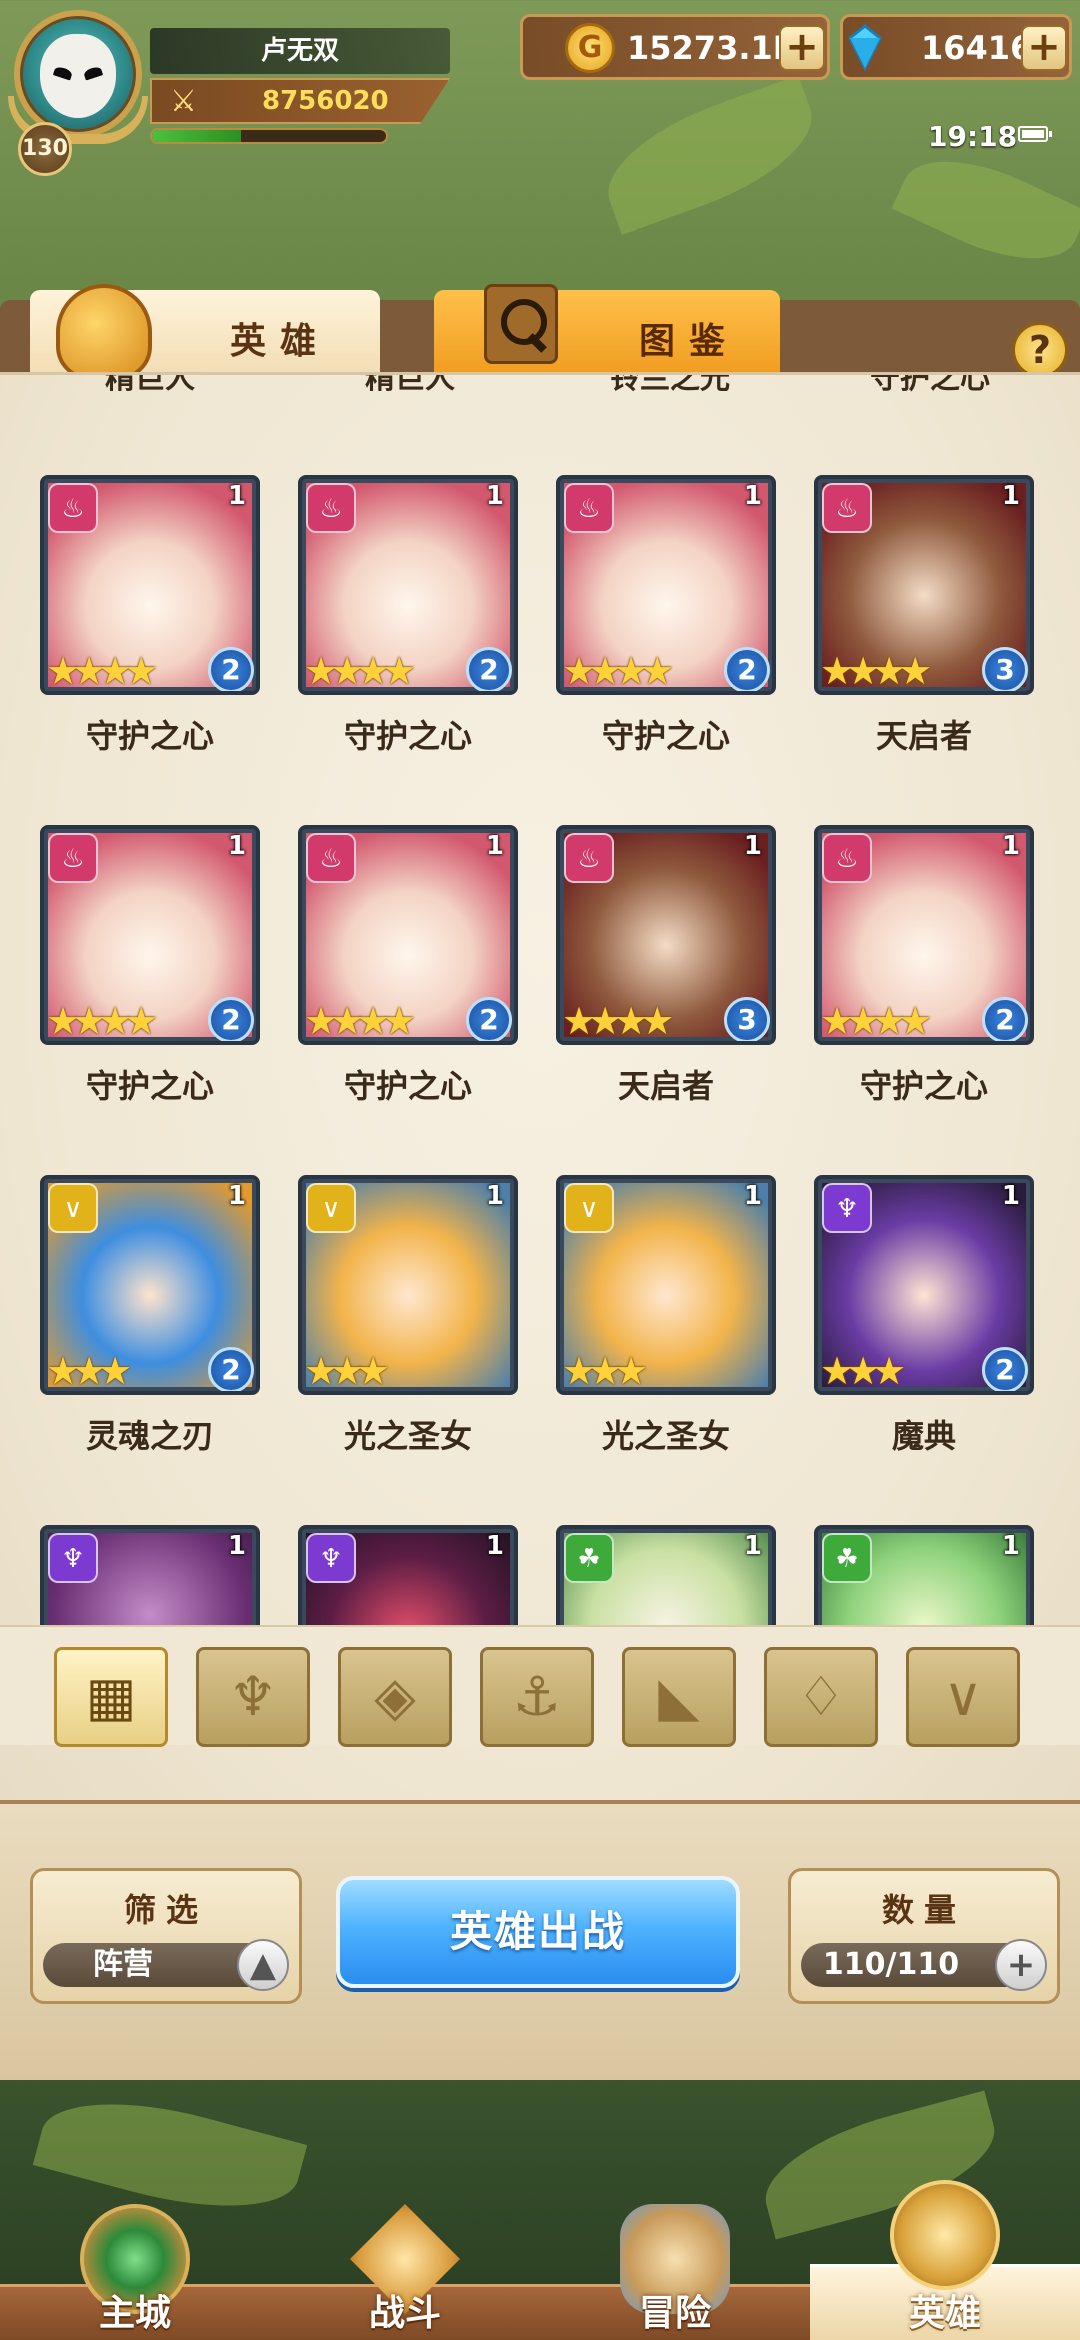 The image size is (1080, 2340). Describe the element at coordinates (1021, 1965) in the screenshot. I see `expand-capacity-button: +` at that location.